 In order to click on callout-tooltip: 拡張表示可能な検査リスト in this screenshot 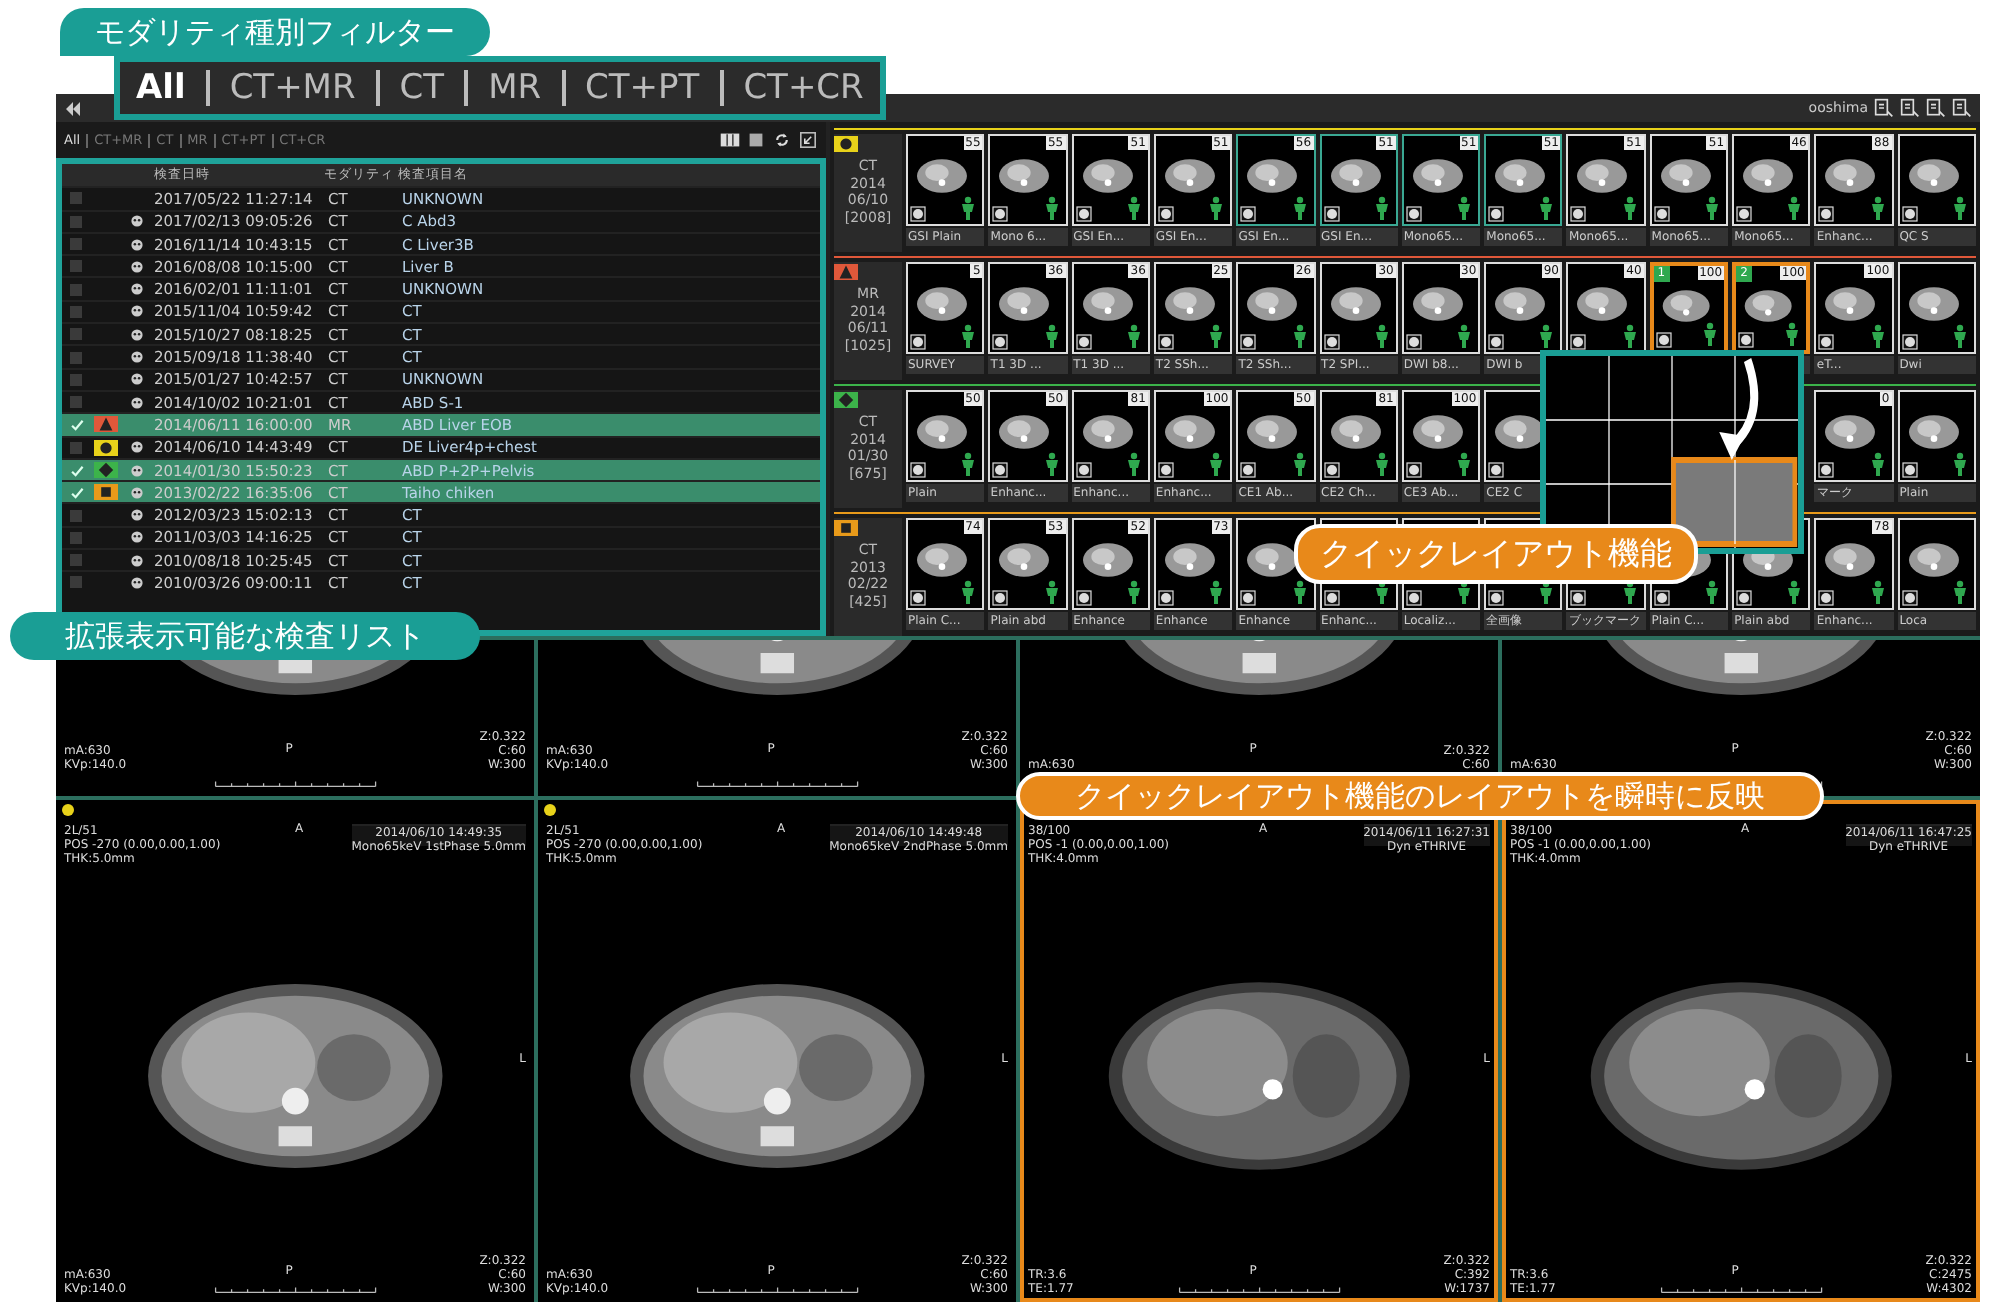, I will do `click(245, 636)`.